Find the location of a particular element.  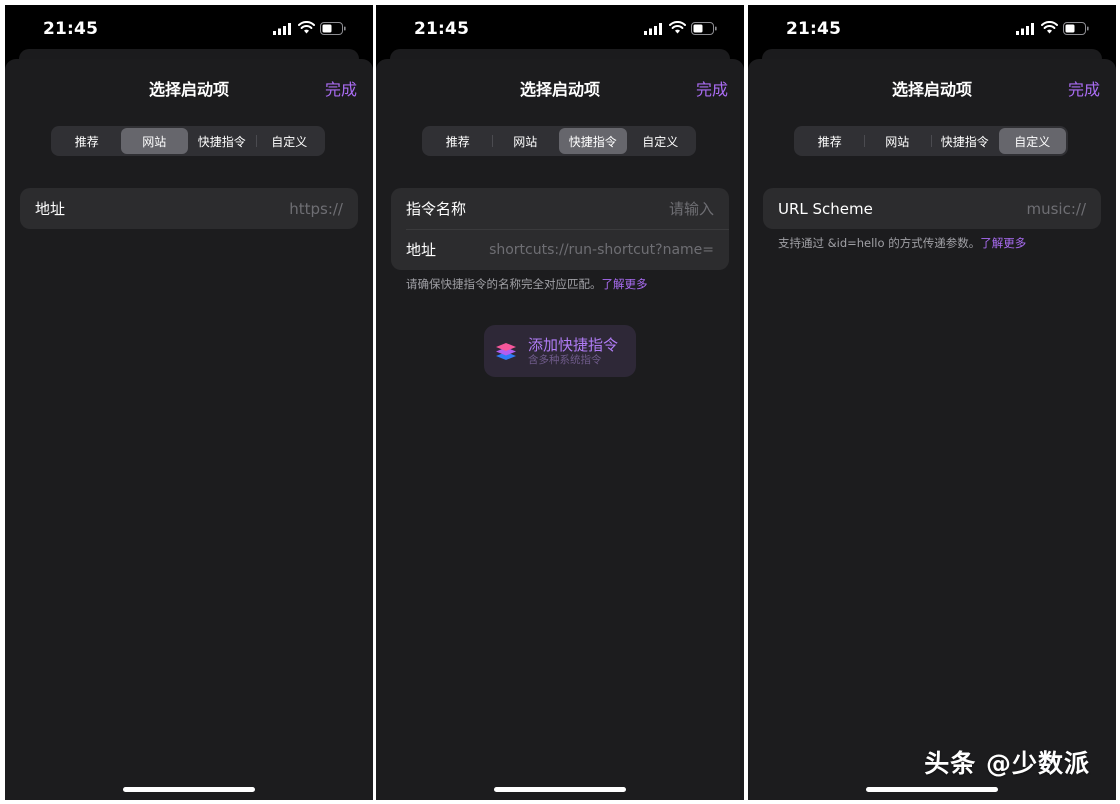

address-input: https:// is located at coordinates (316, 209).